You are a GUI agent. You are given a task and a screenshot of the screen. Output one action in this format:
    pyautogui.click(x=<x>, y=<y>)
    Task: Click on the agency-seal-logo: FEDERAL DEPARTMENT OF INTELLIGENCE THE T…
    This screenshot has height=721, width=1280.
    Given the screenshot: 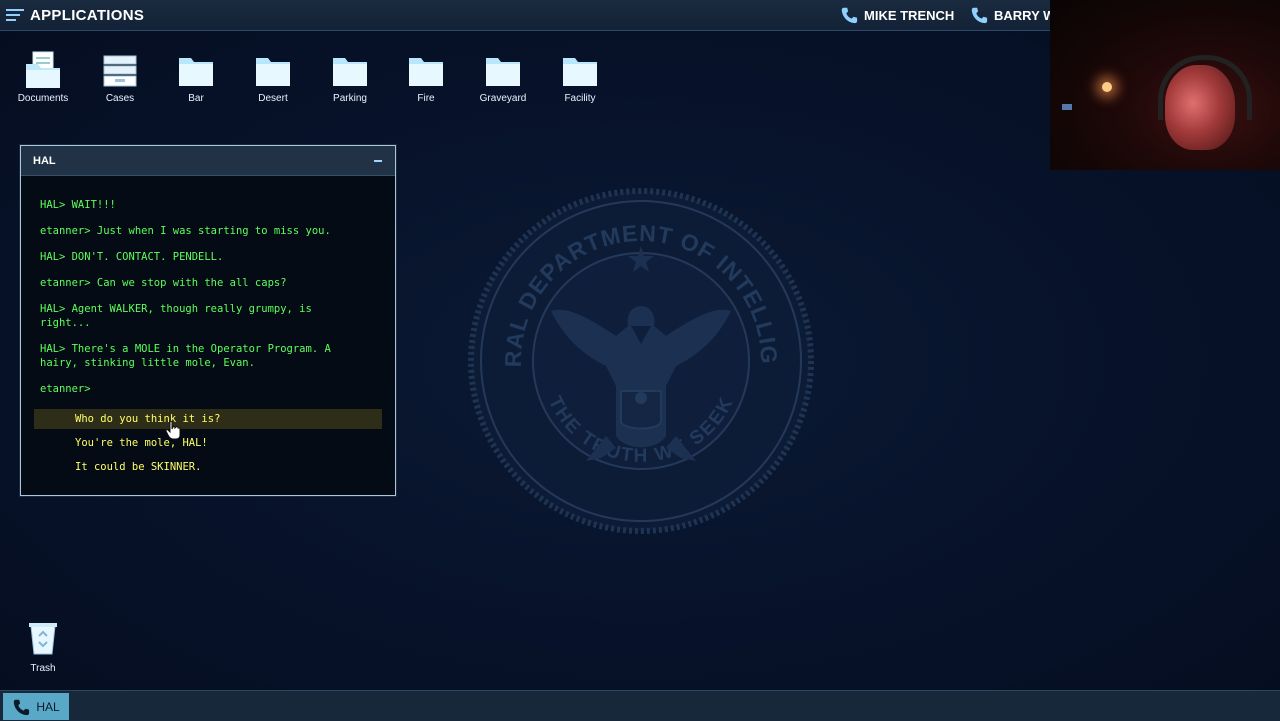 What is the action you would take?
    pyautogui.click(x=640, y=360)
    